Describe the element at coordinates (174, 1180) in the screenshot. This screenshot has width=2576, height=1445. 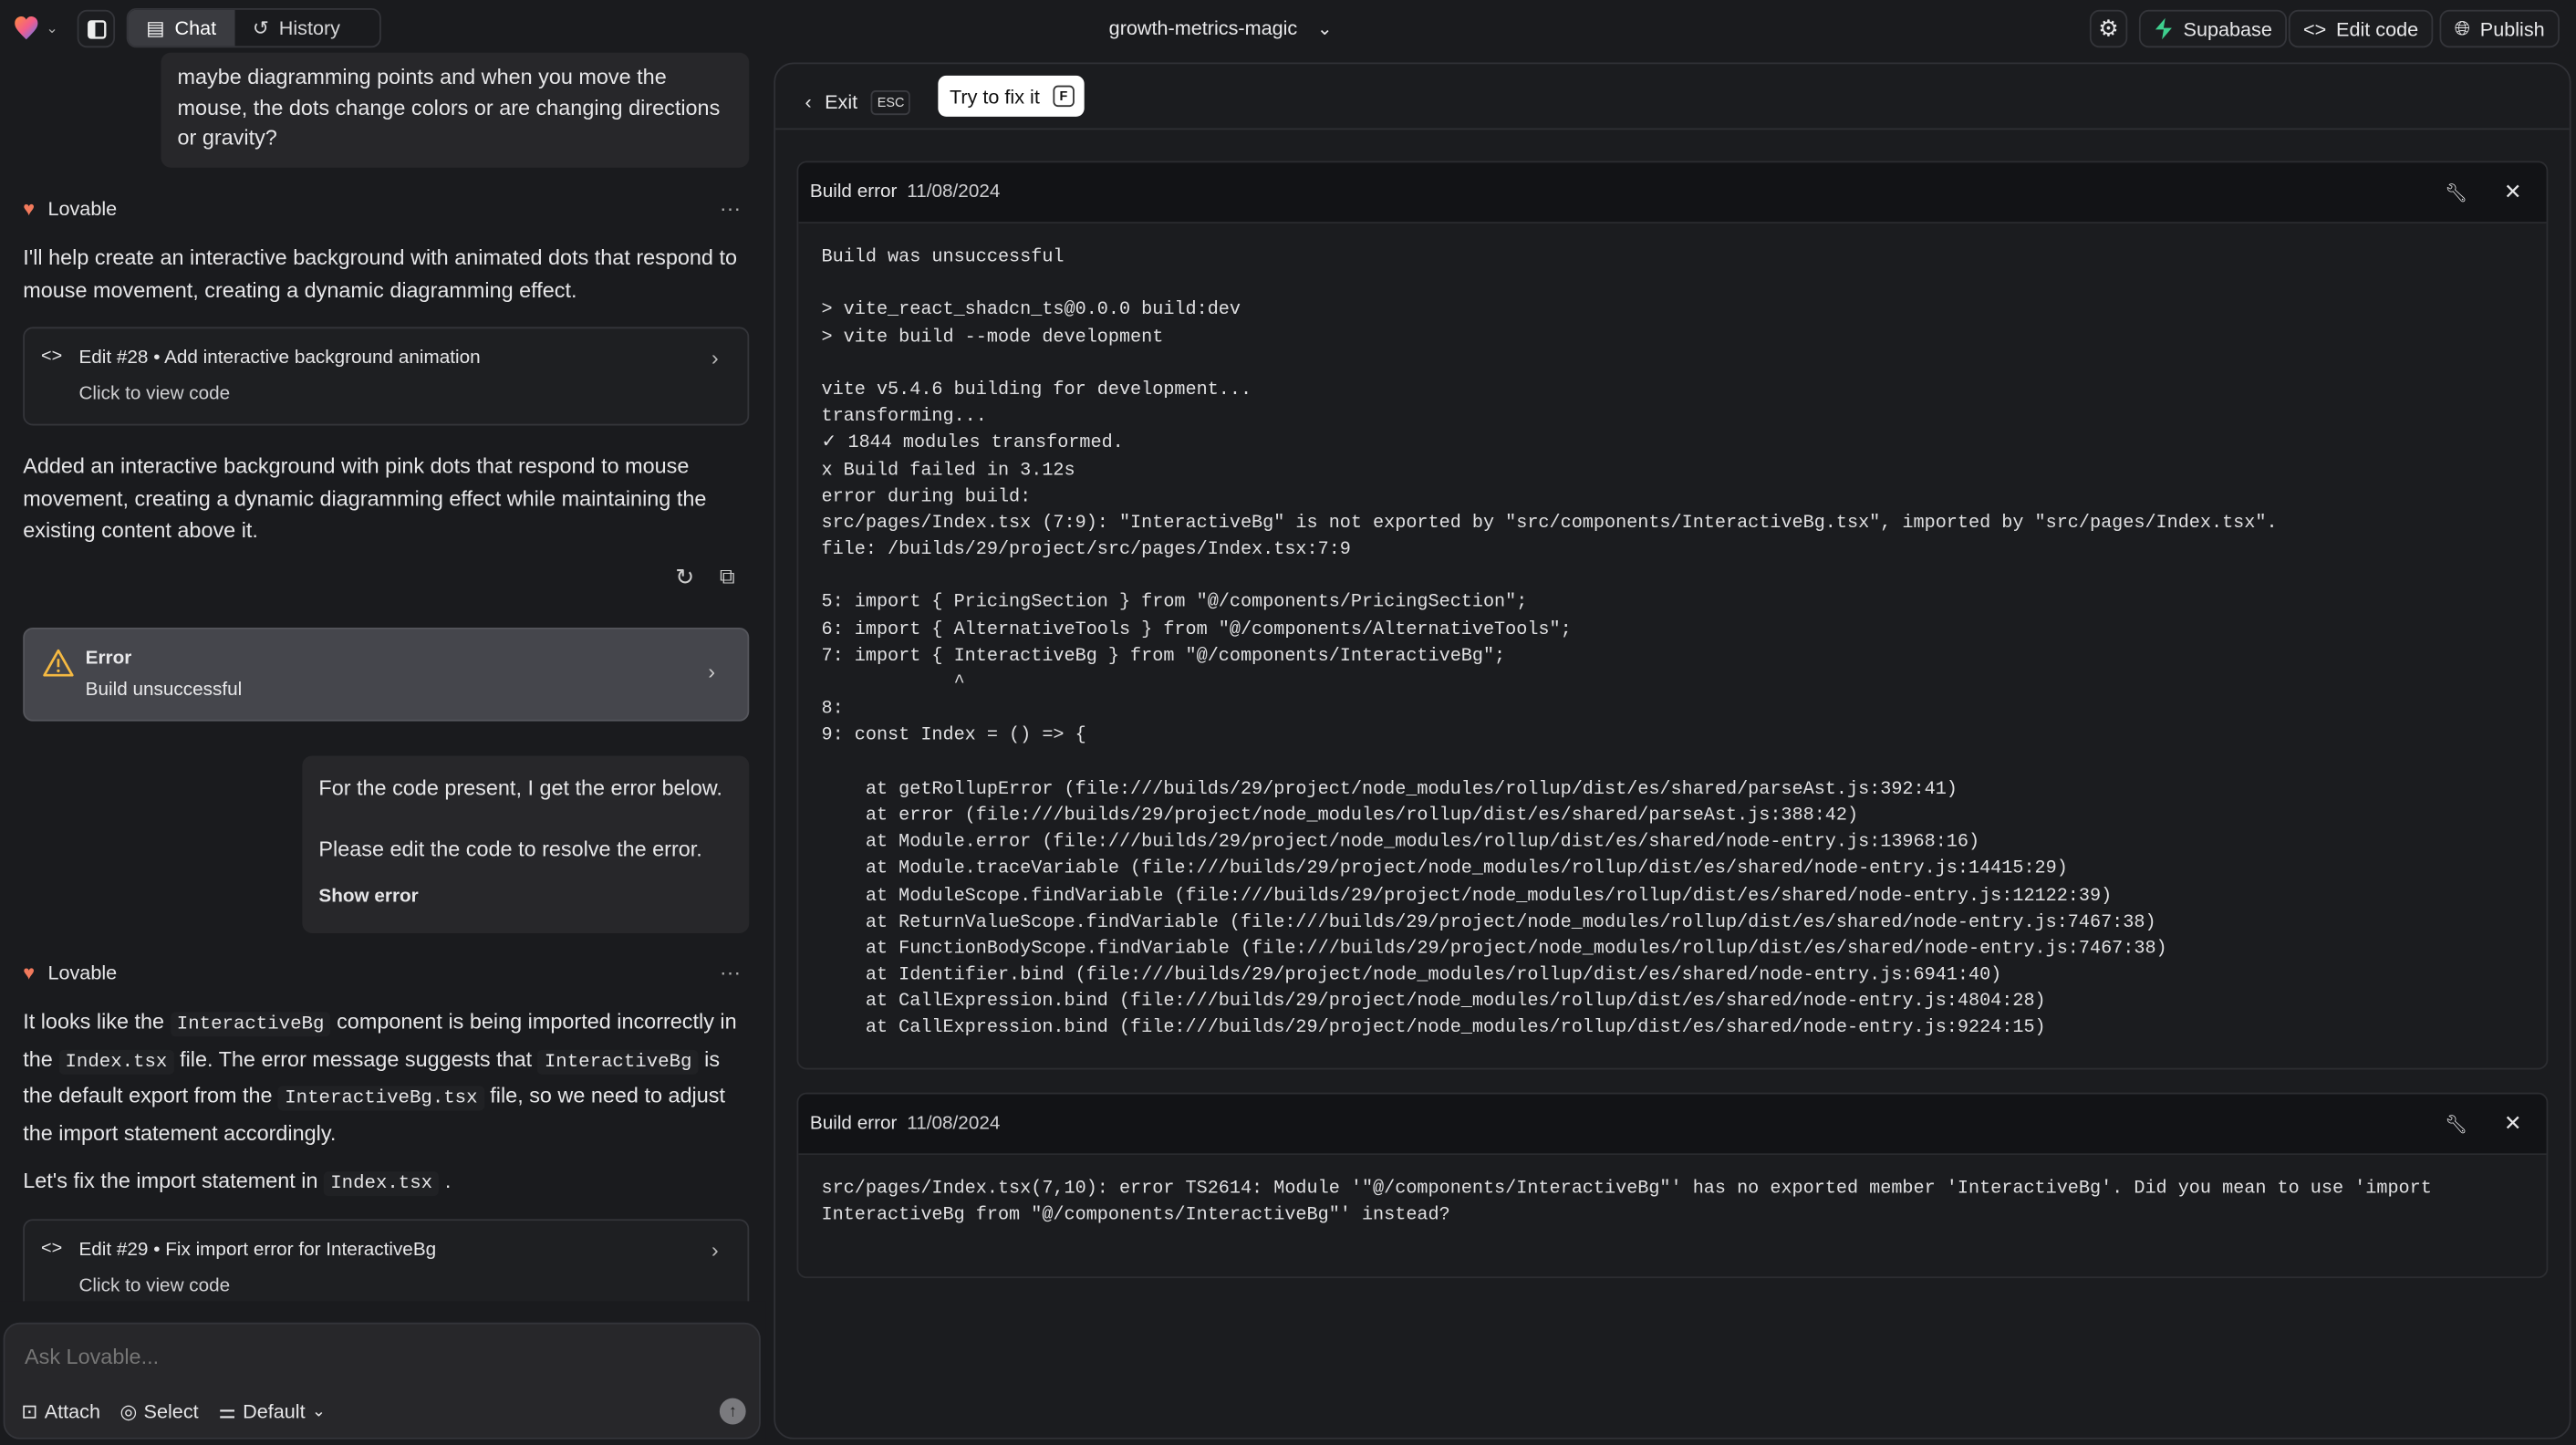
I see `text-segment: Let's fix the import statement in` at that location.